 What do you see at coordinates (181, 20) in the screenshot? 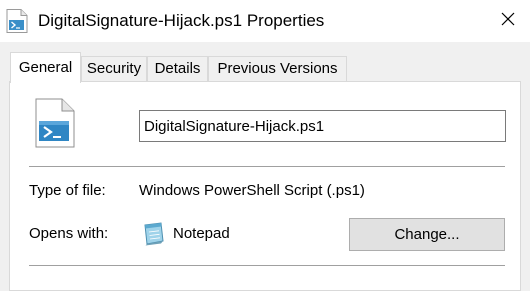
I see `window-title: DigitalSignature-Hijack.ps1 Properties` at bounding box center [181, 20].